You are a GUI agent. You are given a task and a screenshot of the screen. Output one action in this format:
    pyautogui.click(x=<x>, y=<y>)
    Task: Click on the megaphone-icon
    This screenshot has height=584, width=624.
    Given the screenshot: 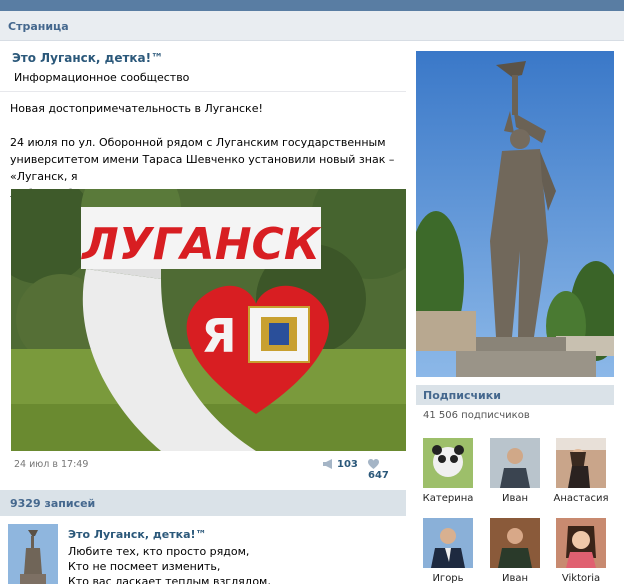 What is the action you would take?
    pyautogui.click(x=327, y=464)
    